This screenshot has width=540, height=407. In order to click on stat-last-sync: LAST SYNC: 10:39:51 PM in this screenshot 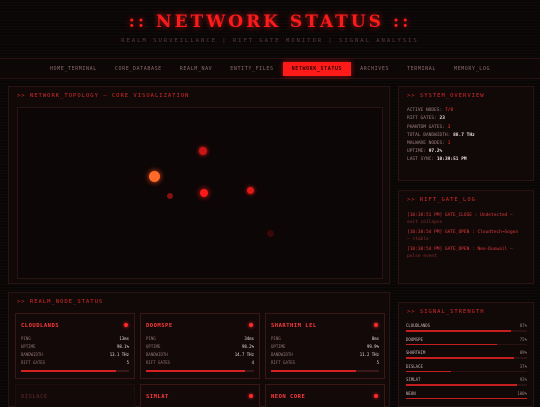, I will do `click(437, 160)`.